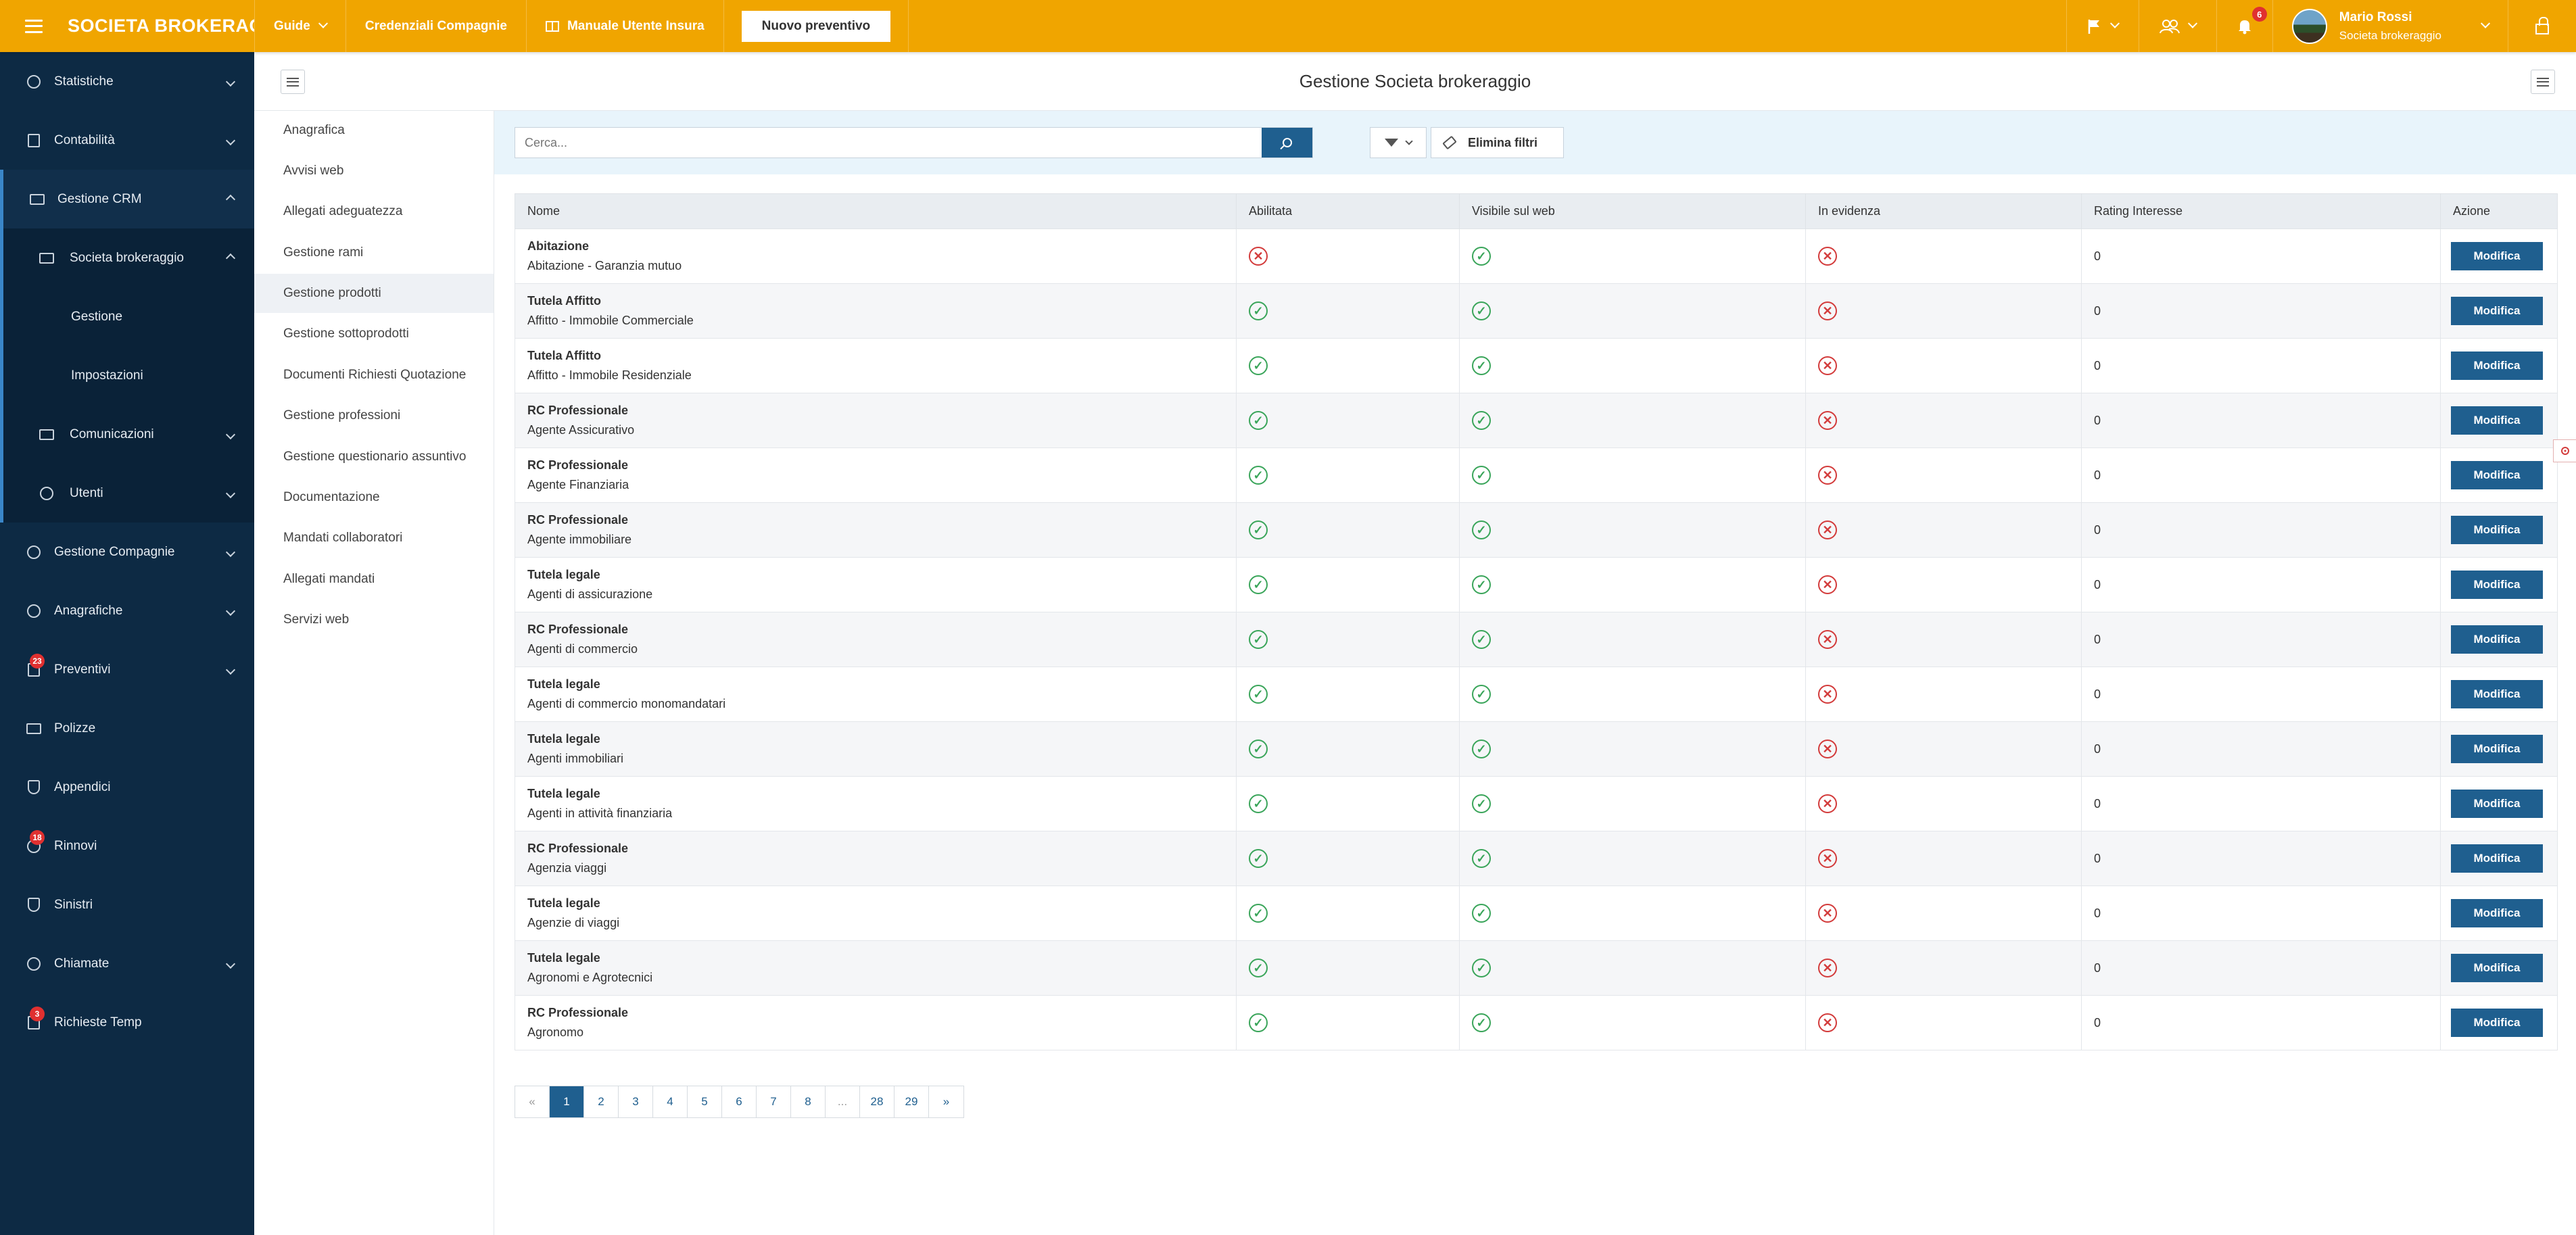 The width and height of the screenshot is (2576, 1235). Describe the element at coordinates (34, 964) in the screenshot. I see `headset-icon` at that location.